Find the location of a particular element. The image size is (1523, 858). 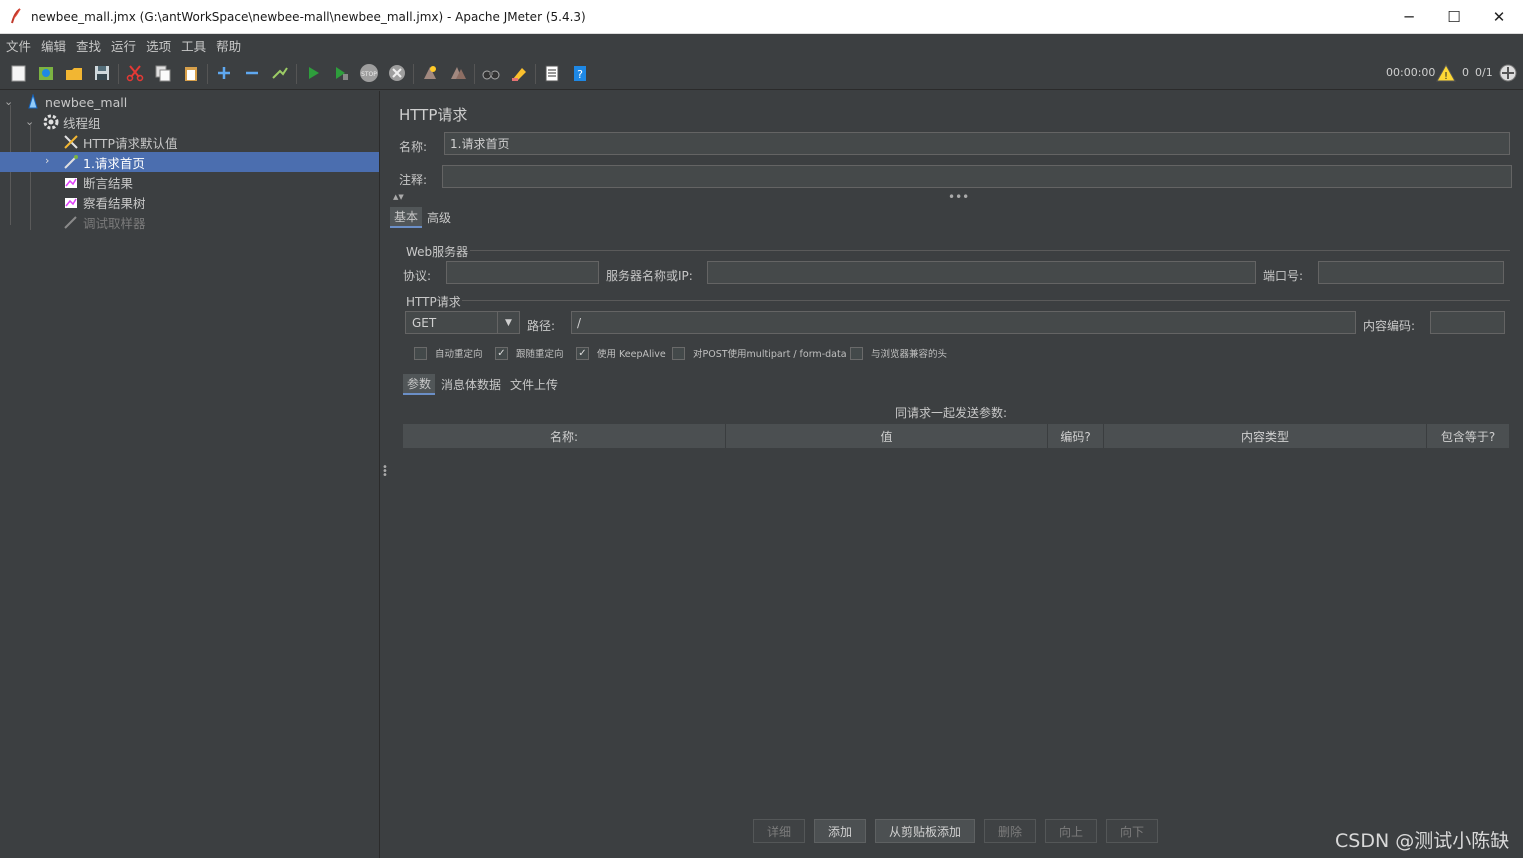

stop-icon: STOP is located at coordinates (369, 73).